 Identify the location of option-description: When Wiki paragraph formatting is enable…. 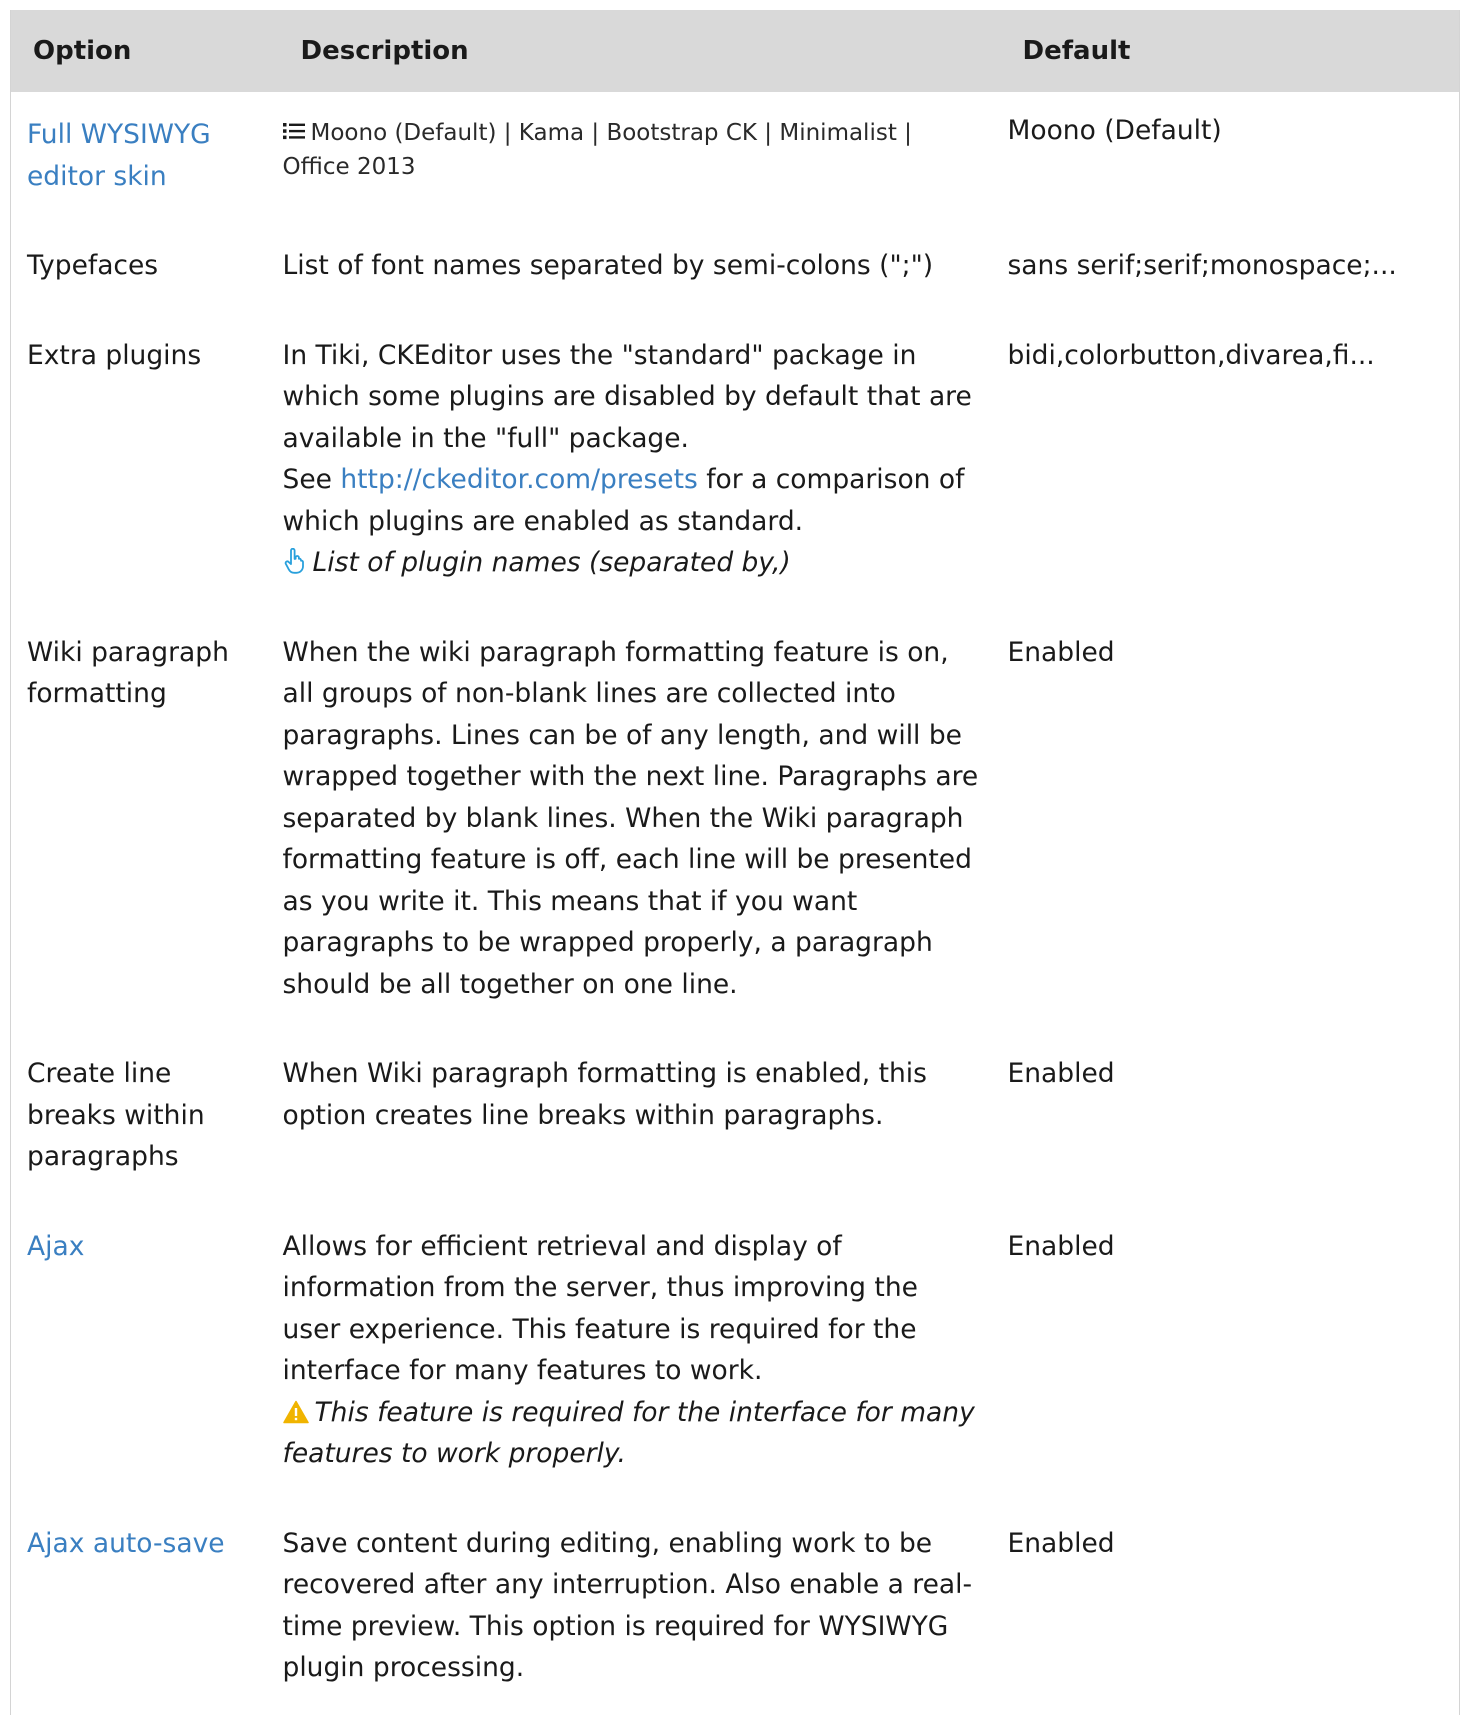
(604, 1094).